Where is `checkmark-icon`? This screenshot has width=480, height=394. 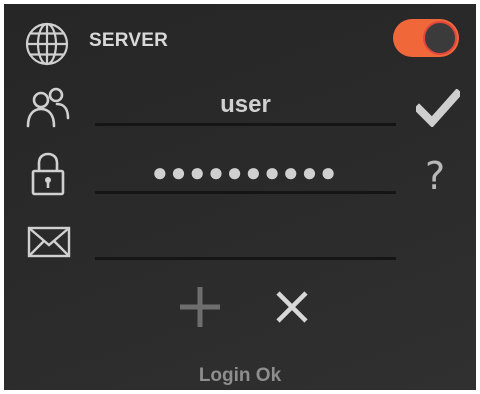 checkmark-icon is located at coordinates (438, 108).